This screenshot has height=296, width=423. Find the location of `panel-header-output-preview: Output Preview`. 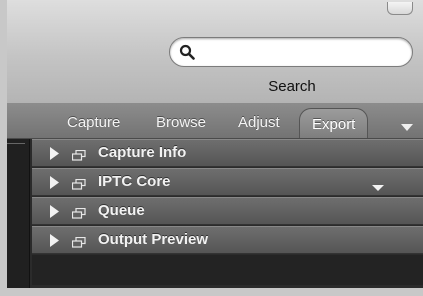

panel-header-output-preview: Output Preview is located at coordinates (227, 240).